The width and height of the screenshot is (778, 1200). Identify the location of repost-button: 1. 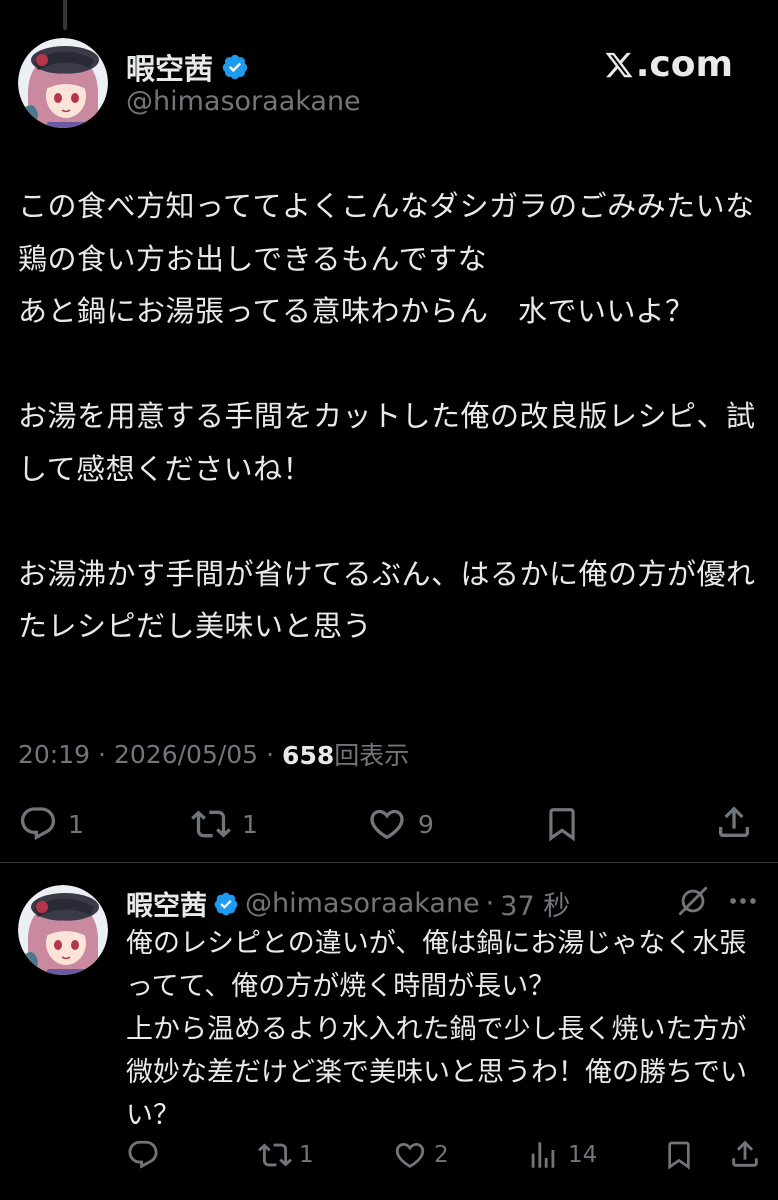
(224, 824).